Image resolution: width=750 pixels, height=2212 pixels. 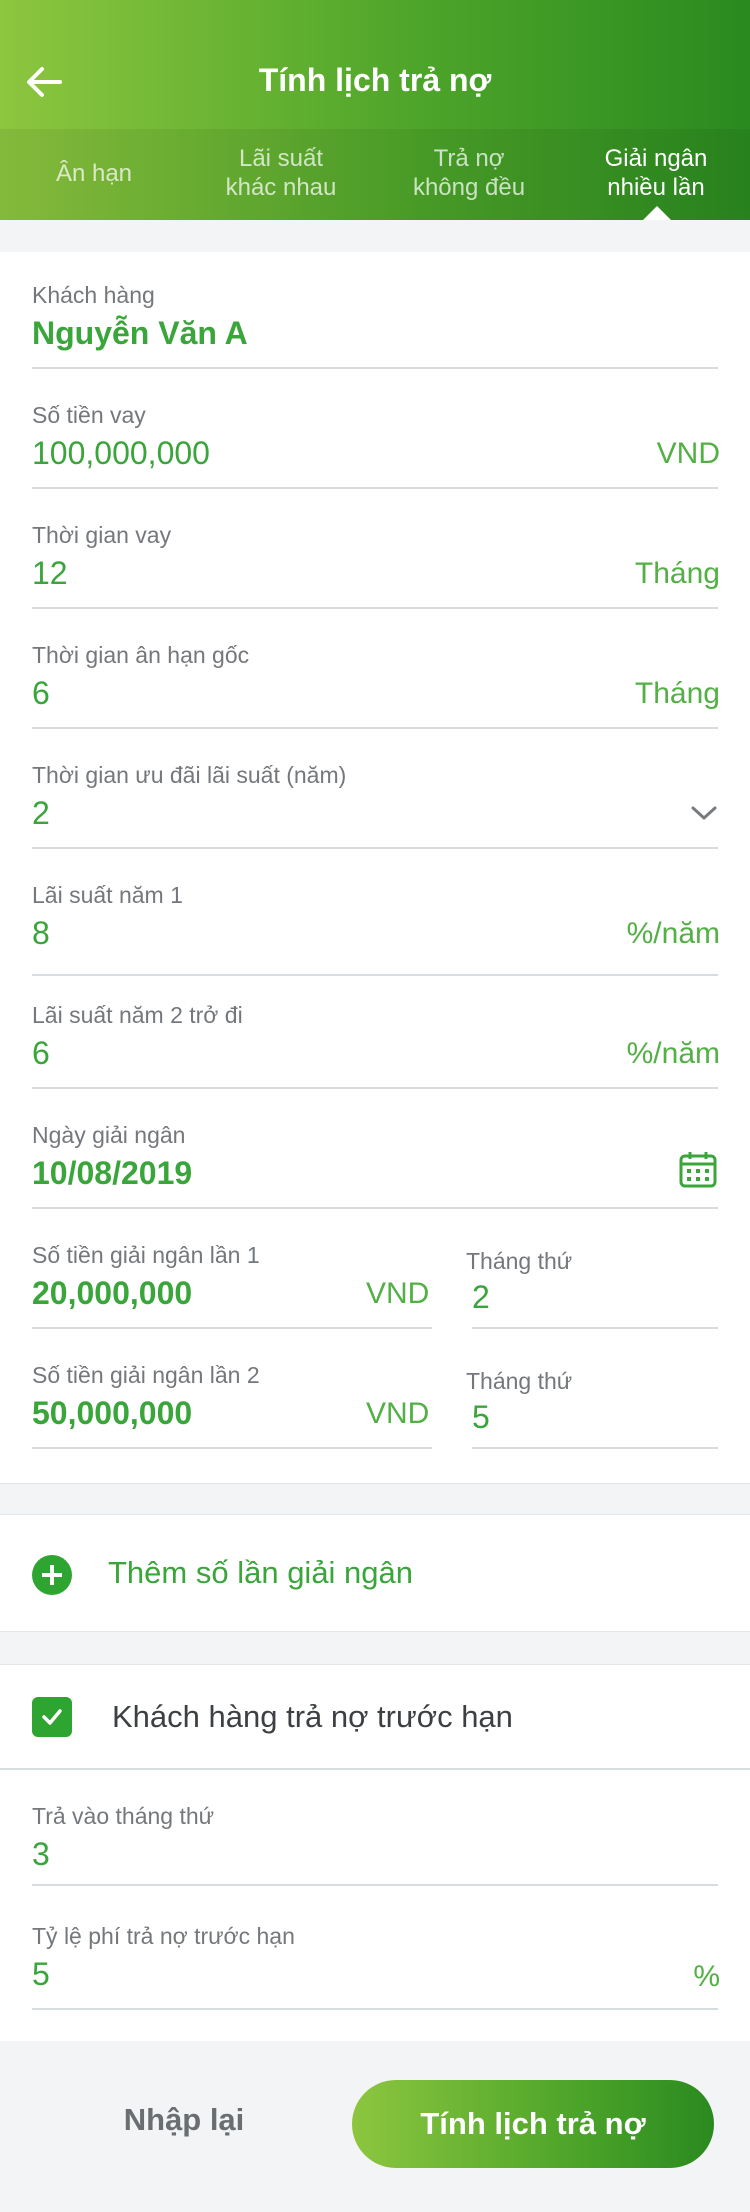 What do you see at coordinates (93, 295) in the screenshot?
I see `customer-label: Khách hàng` at bounding box center [93, 295].